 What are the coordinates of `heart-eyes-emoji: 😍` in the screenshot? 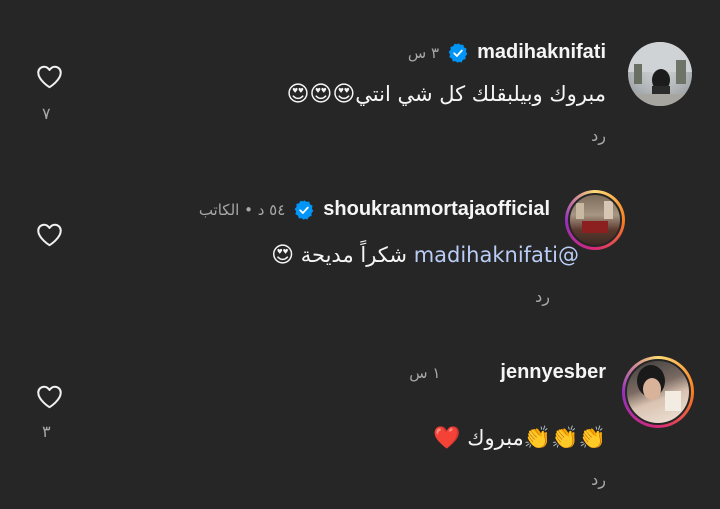 It's located at (283, 255).